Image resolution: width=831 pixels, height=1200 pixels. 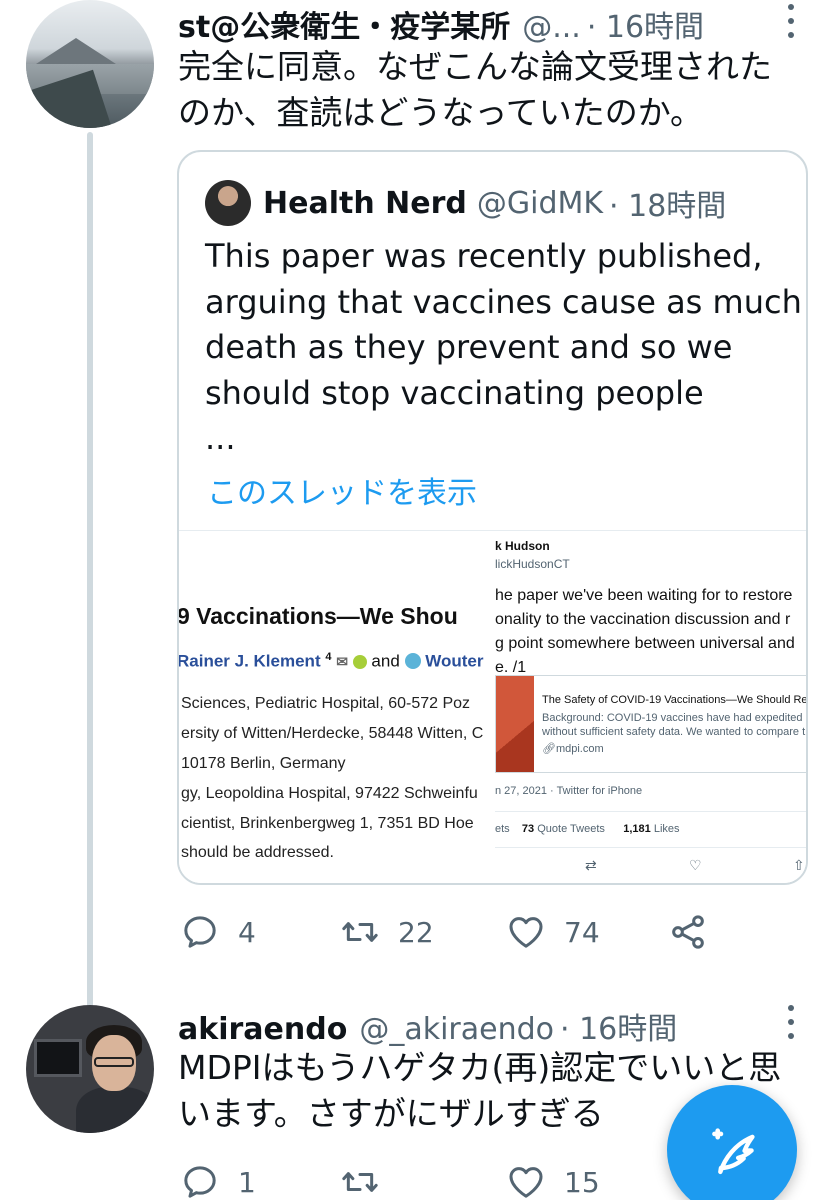 I want to click on display-name: st@公衆衛生・疫学某所, so click(x=344, y=24).